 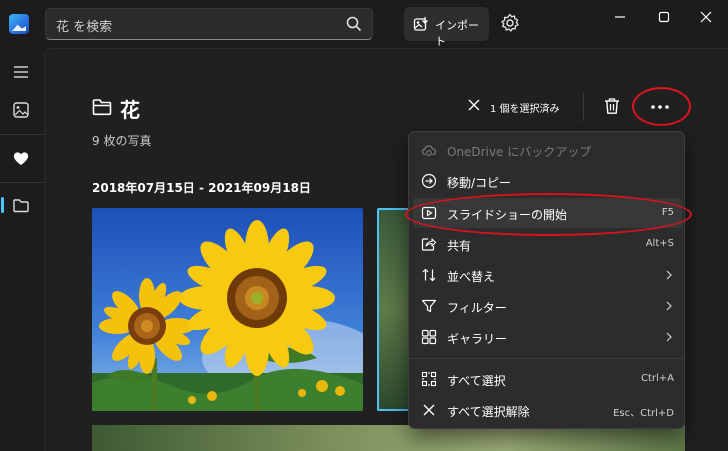 I want to click on photos-icon, so click(x=21, y=110).